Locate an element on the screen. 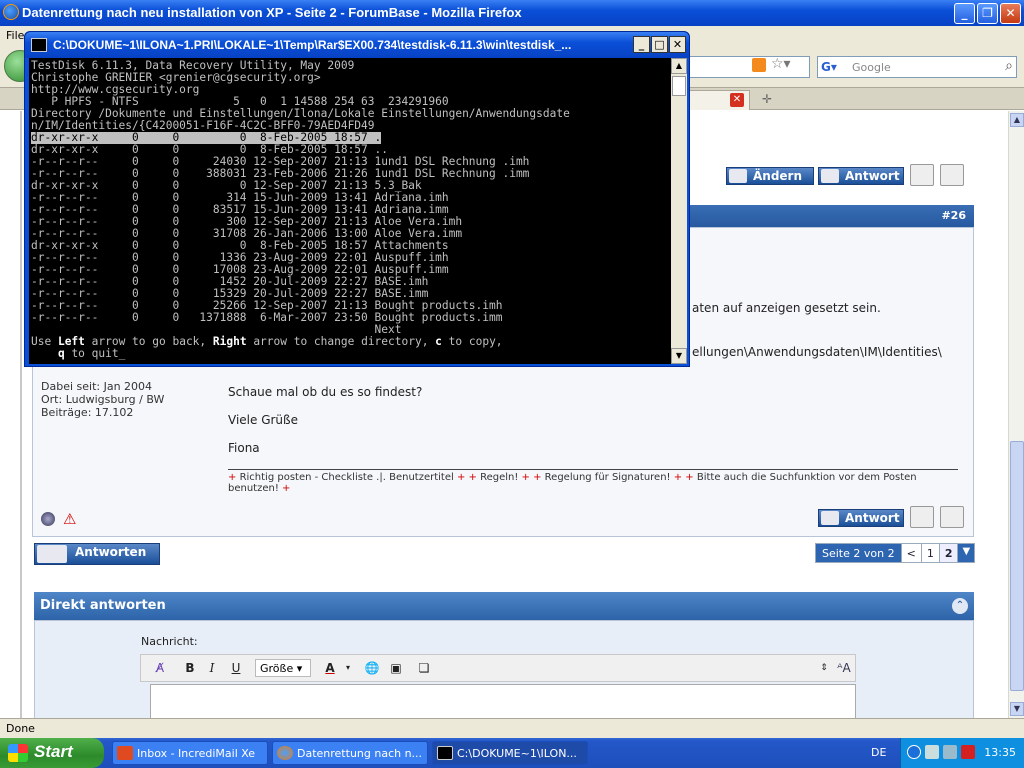  close-button: ✕ is located at coordinates (1010, 13).